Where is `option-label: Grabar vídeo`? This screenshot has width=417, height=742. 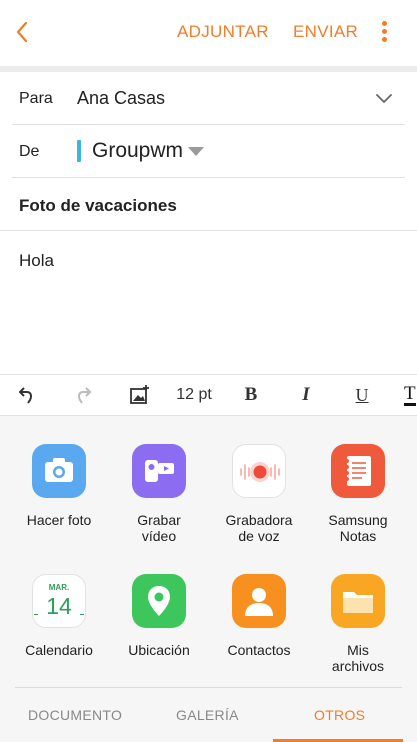 option-label: Grabar vídeo is located at coordinates (159, 528).